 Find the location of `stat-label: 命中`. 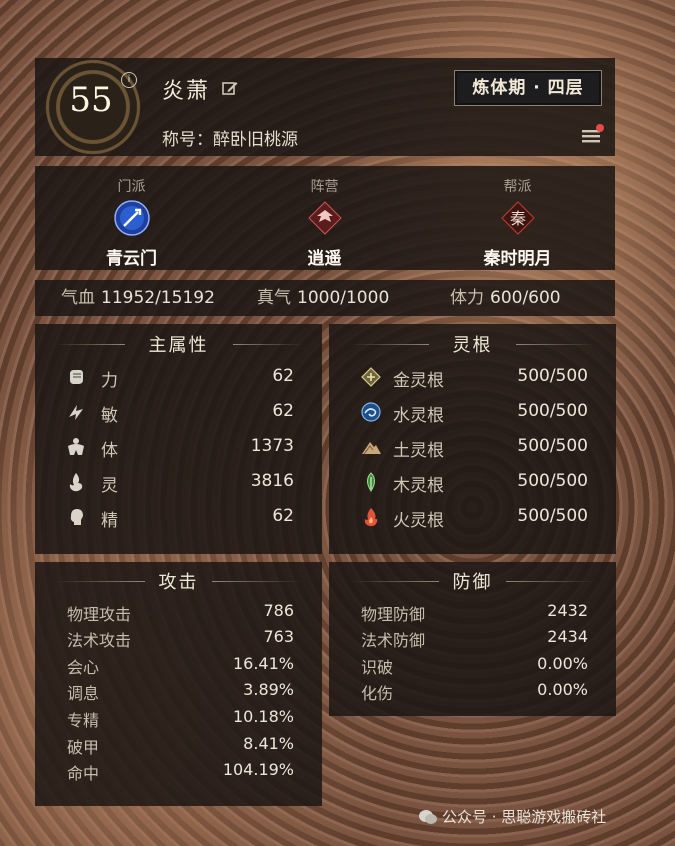

stat-label: 命中 is located at coordinates (83, 773).